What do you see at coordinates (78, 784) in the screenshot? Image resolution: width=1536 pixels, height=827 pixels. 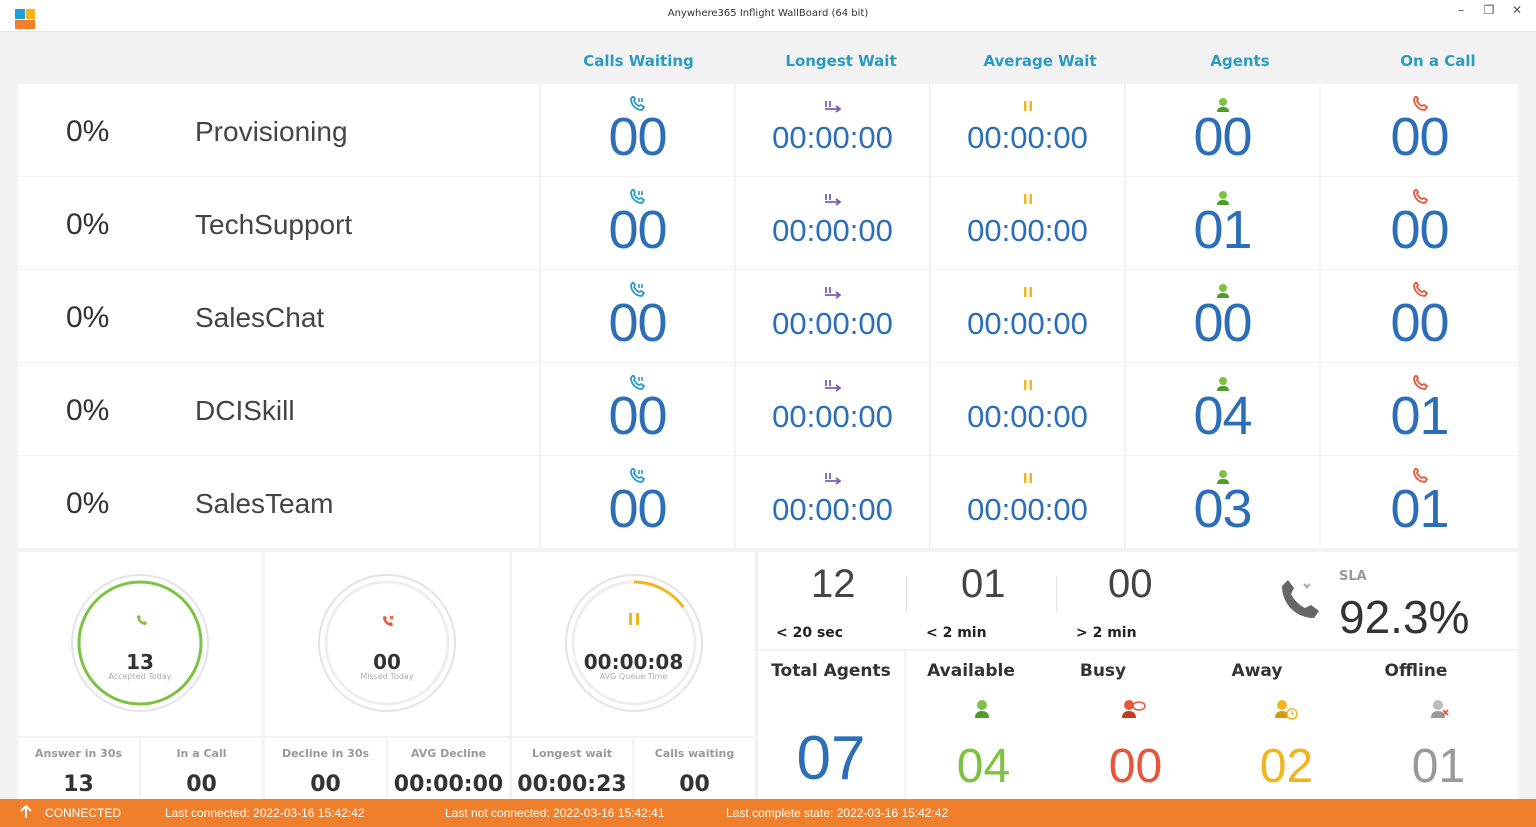 I see `answer-30s-value: 13` at bounding box center [78, 784].